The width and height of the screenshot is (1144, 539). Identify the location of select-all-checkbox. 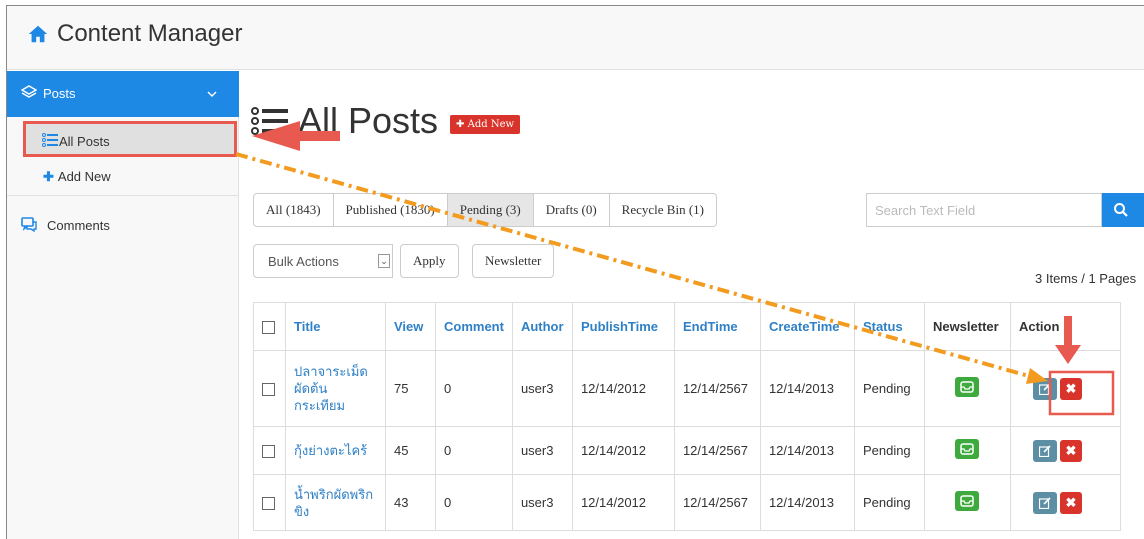
(268, 328).